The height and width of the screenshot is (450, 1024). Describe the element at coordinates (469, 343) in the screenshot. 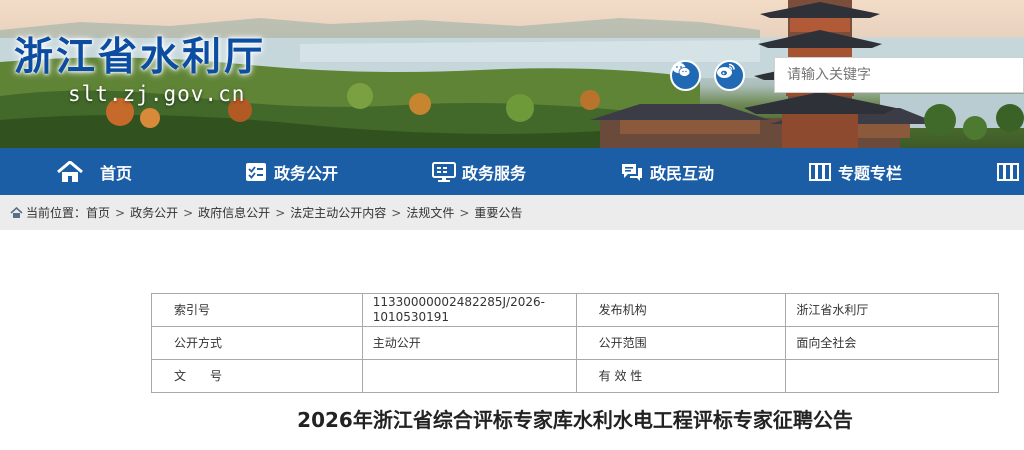

I see `method-value: 主动公开` at that location.